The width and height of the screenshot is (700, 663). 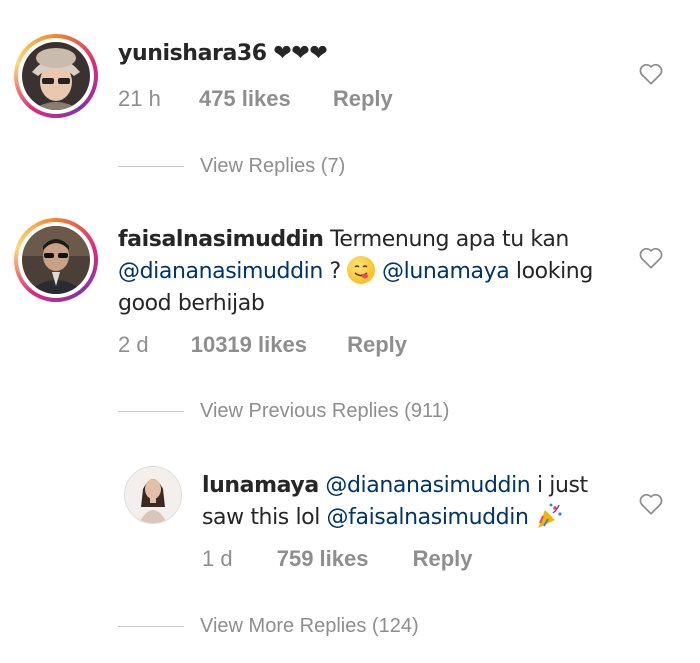 What do you see at coordinates (217, 558) in the screenshot?
I see `timestamp: 1 d` at bounding box center [217, 558].